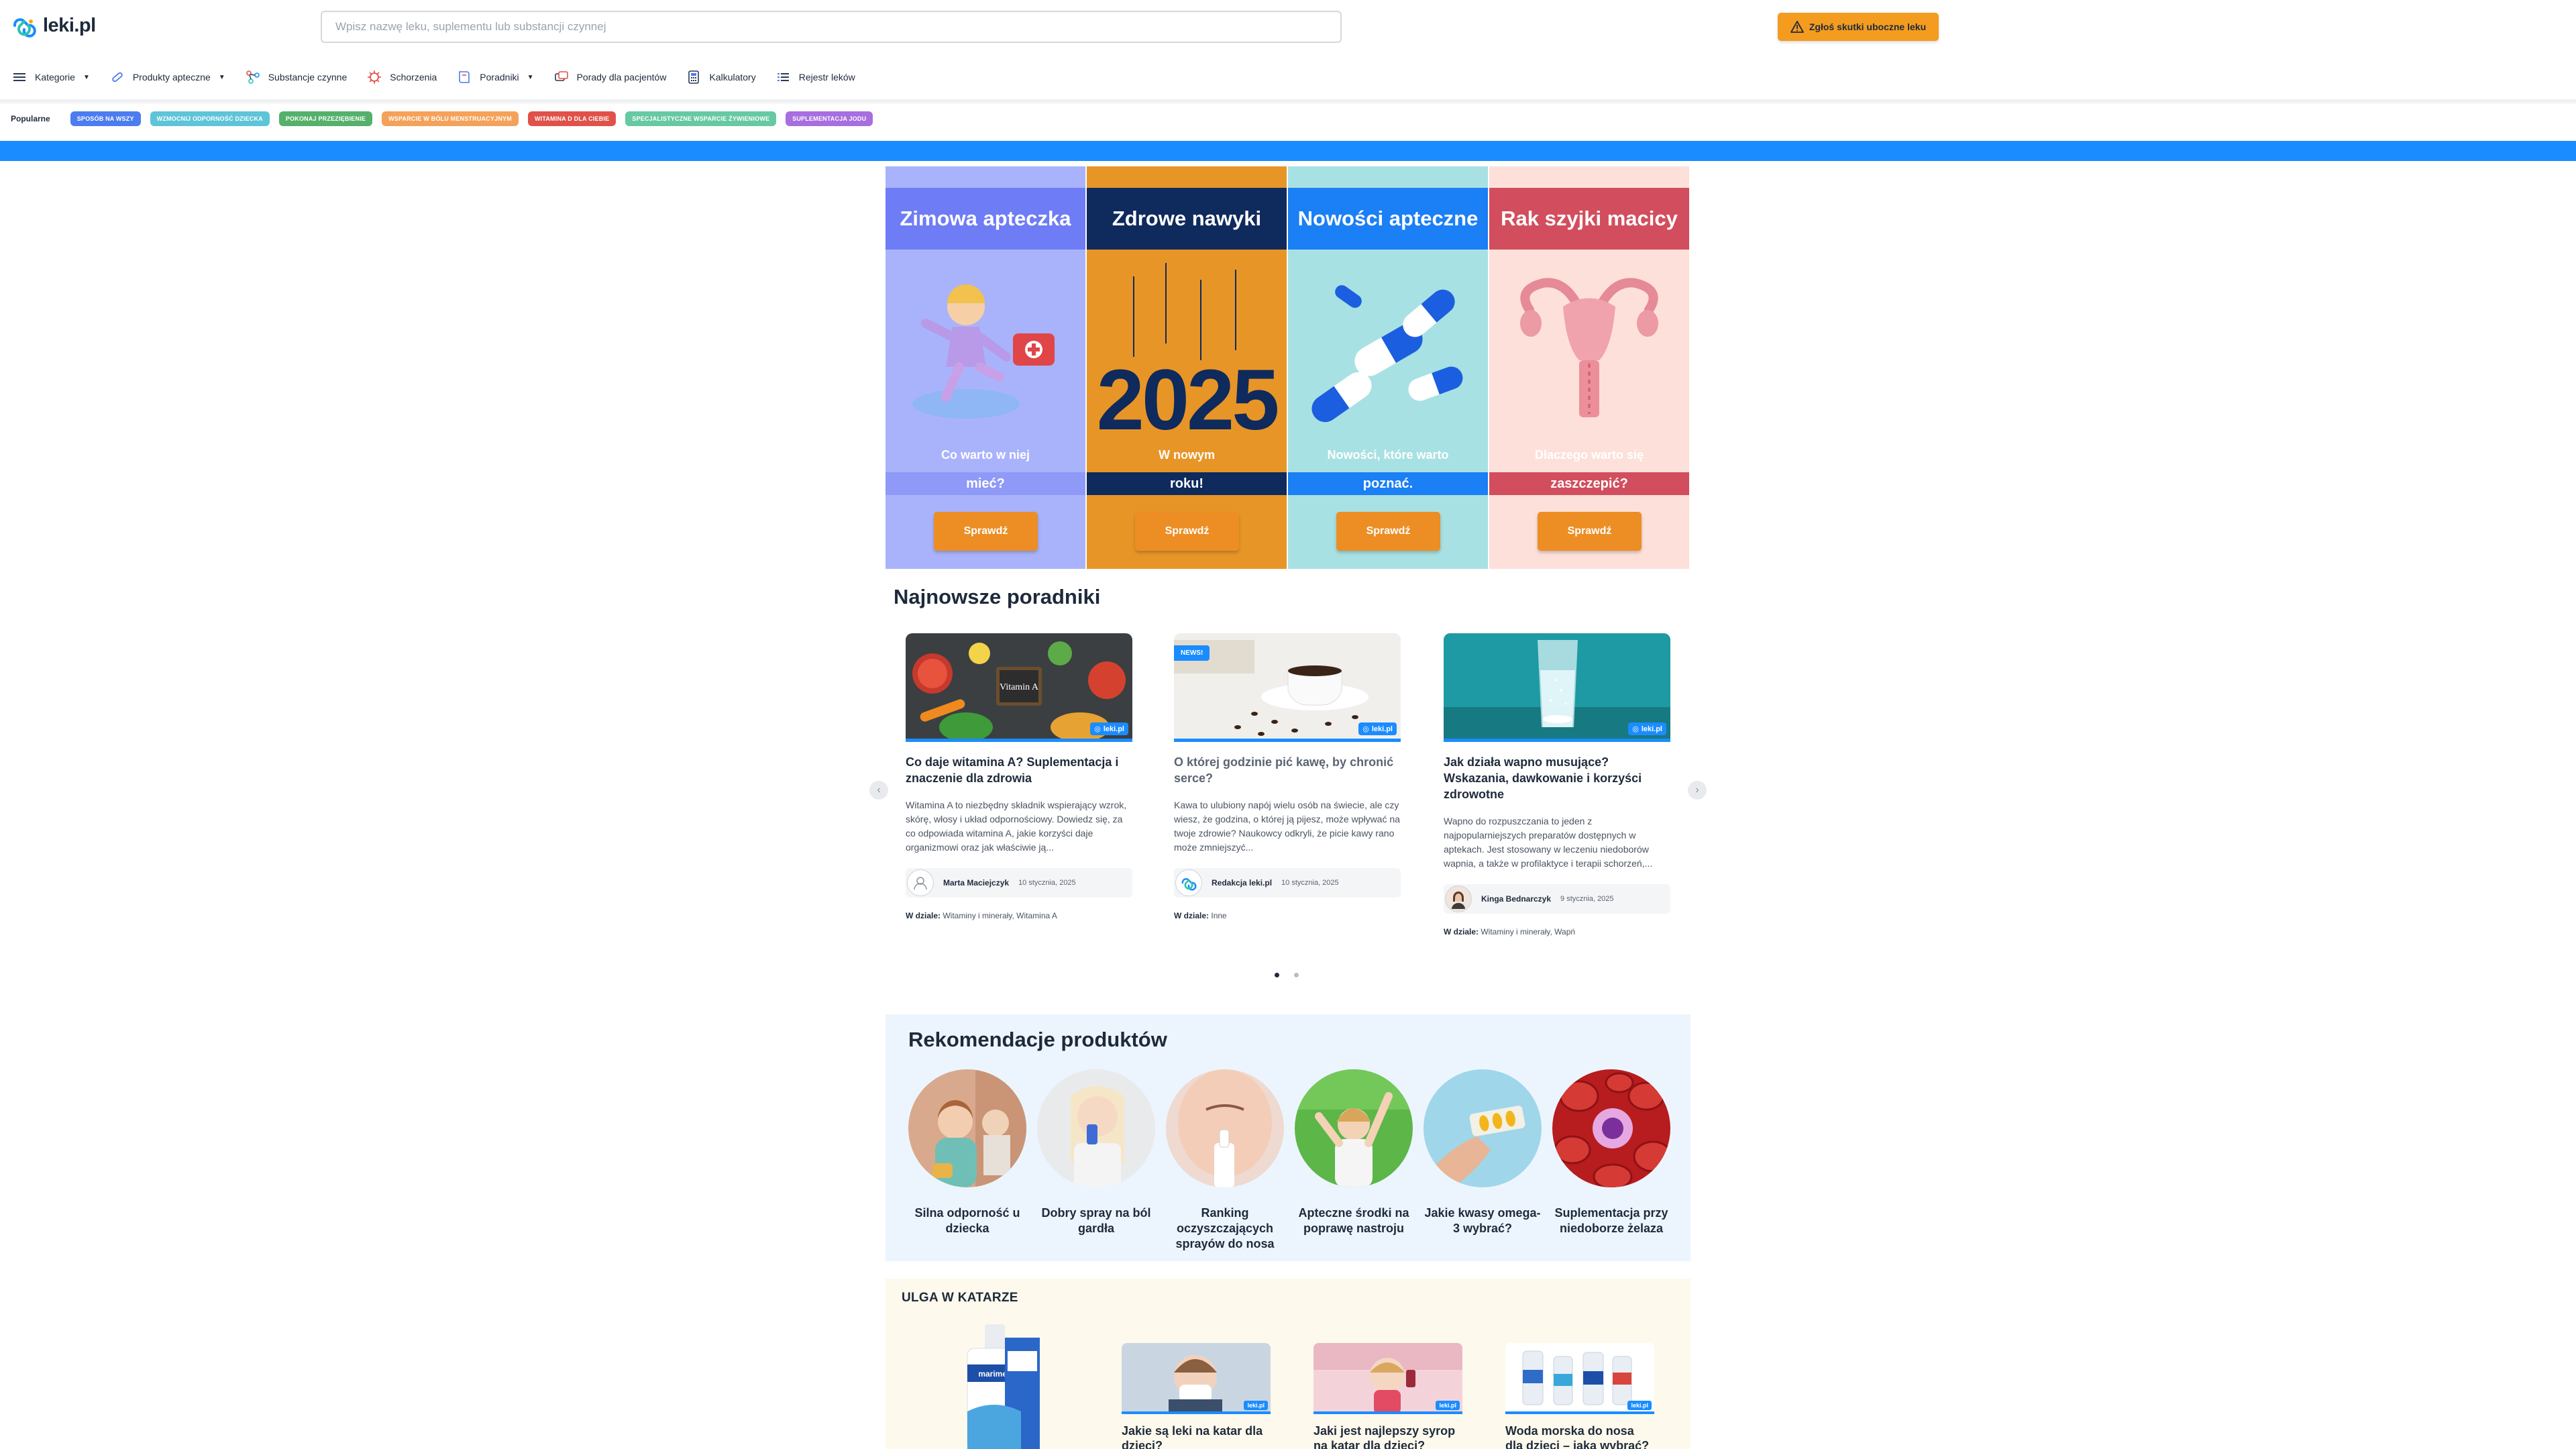 This screenshot has width=2576, height=1449. I want to click on guide-category: W dziale: Witaminy i minerały, Wapń, so click(1557, 931).